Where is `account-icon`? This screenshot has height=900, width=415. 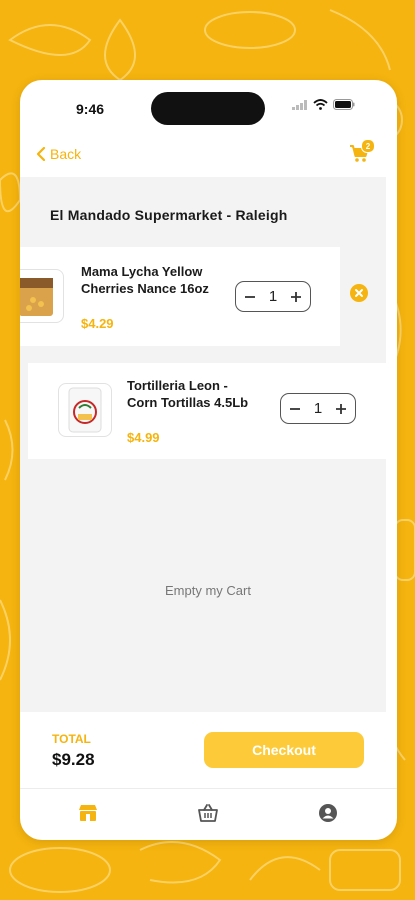
account-icon is located at coordinates (328, 813).